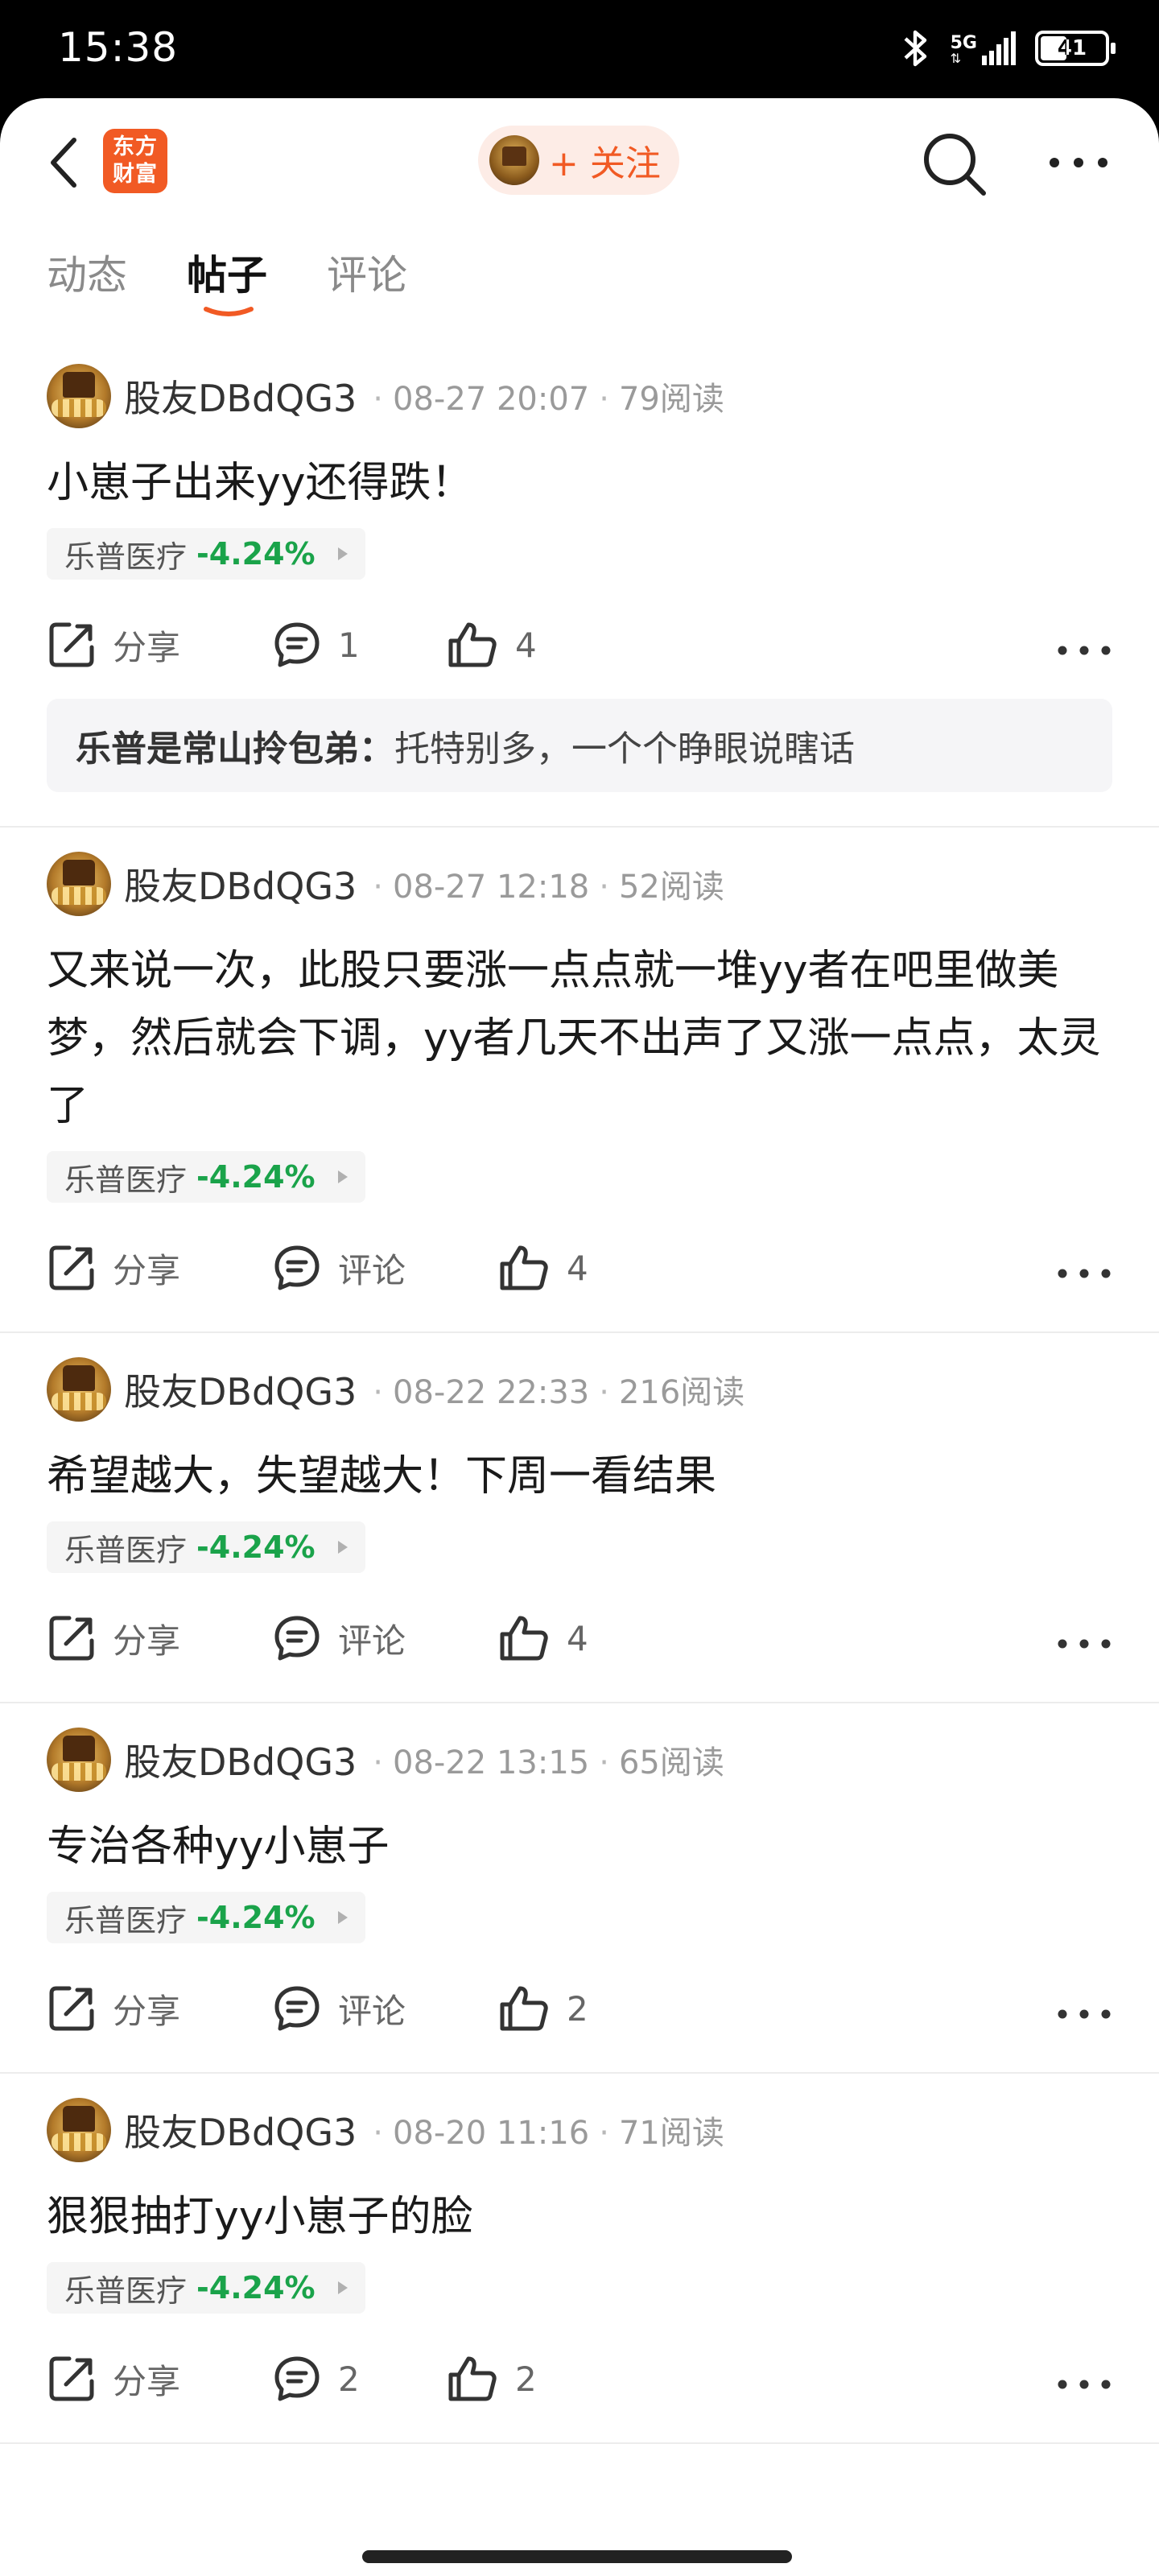  I want to click on comment-text: 托特别多，一个个睁眼说瞎话, so click(624, 749).